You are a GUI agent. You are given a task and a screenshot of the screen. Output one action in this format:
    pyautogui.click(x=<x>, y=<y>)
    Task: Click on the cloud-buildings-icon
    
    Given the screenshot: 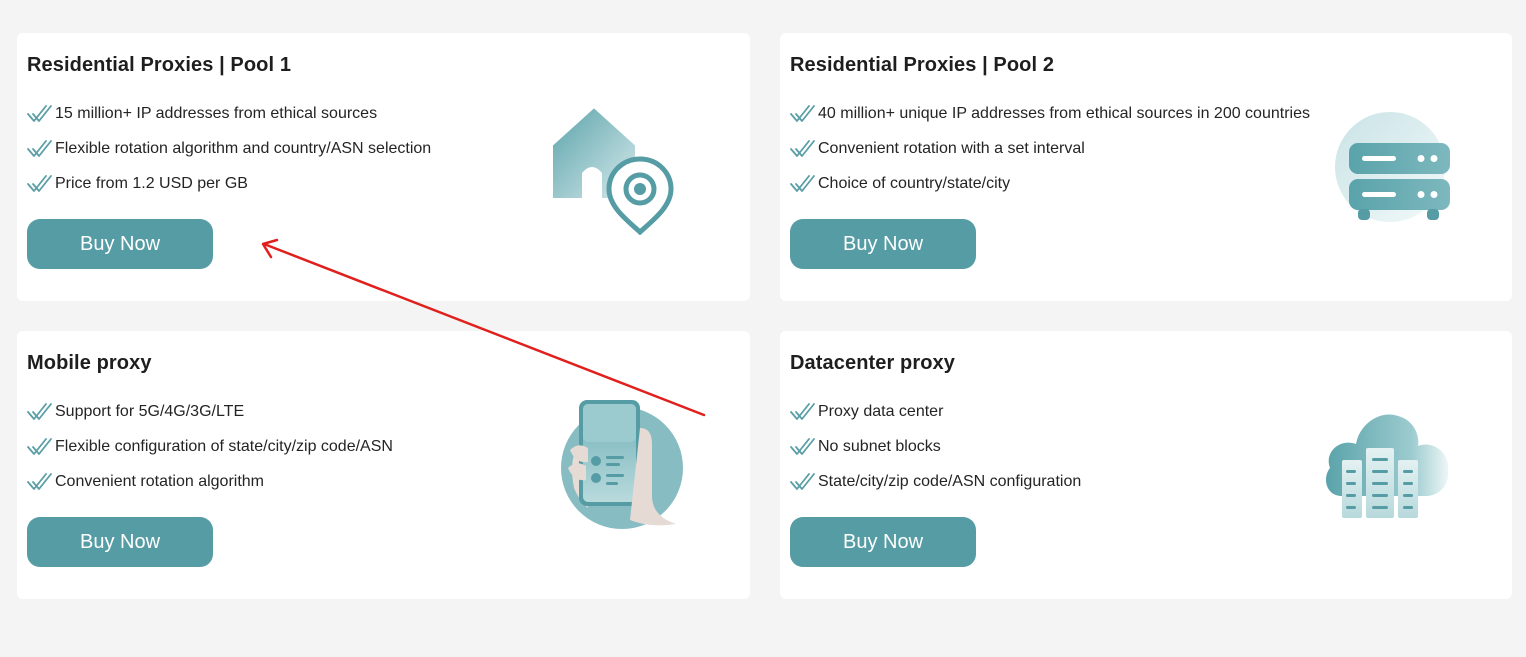 What is the action you would take?
    pyautogui.click(x=1387, y=465)
    